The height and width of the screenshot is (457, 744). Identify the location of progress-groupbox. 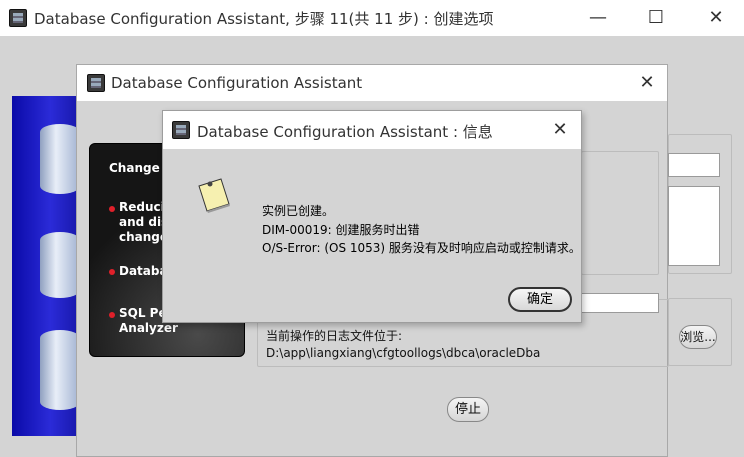
(620, 213).